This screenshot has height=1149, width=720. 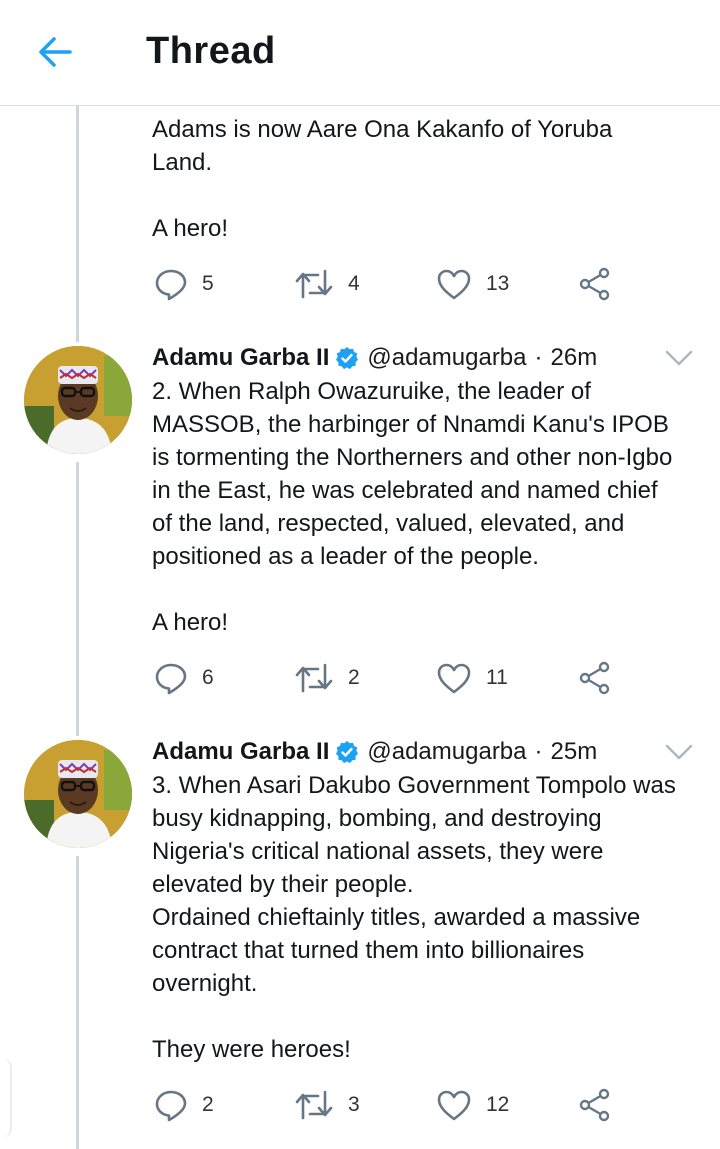 What do you see at coordinates (412, 678) in the screenshot?
I see `tweet-actions: 6 2 11` at bounding box center [412, 678].